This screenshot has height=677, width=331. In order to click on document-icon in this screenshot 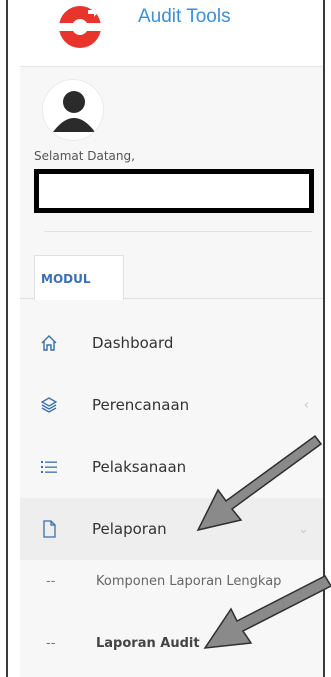, I will do `click(49, 529)`.